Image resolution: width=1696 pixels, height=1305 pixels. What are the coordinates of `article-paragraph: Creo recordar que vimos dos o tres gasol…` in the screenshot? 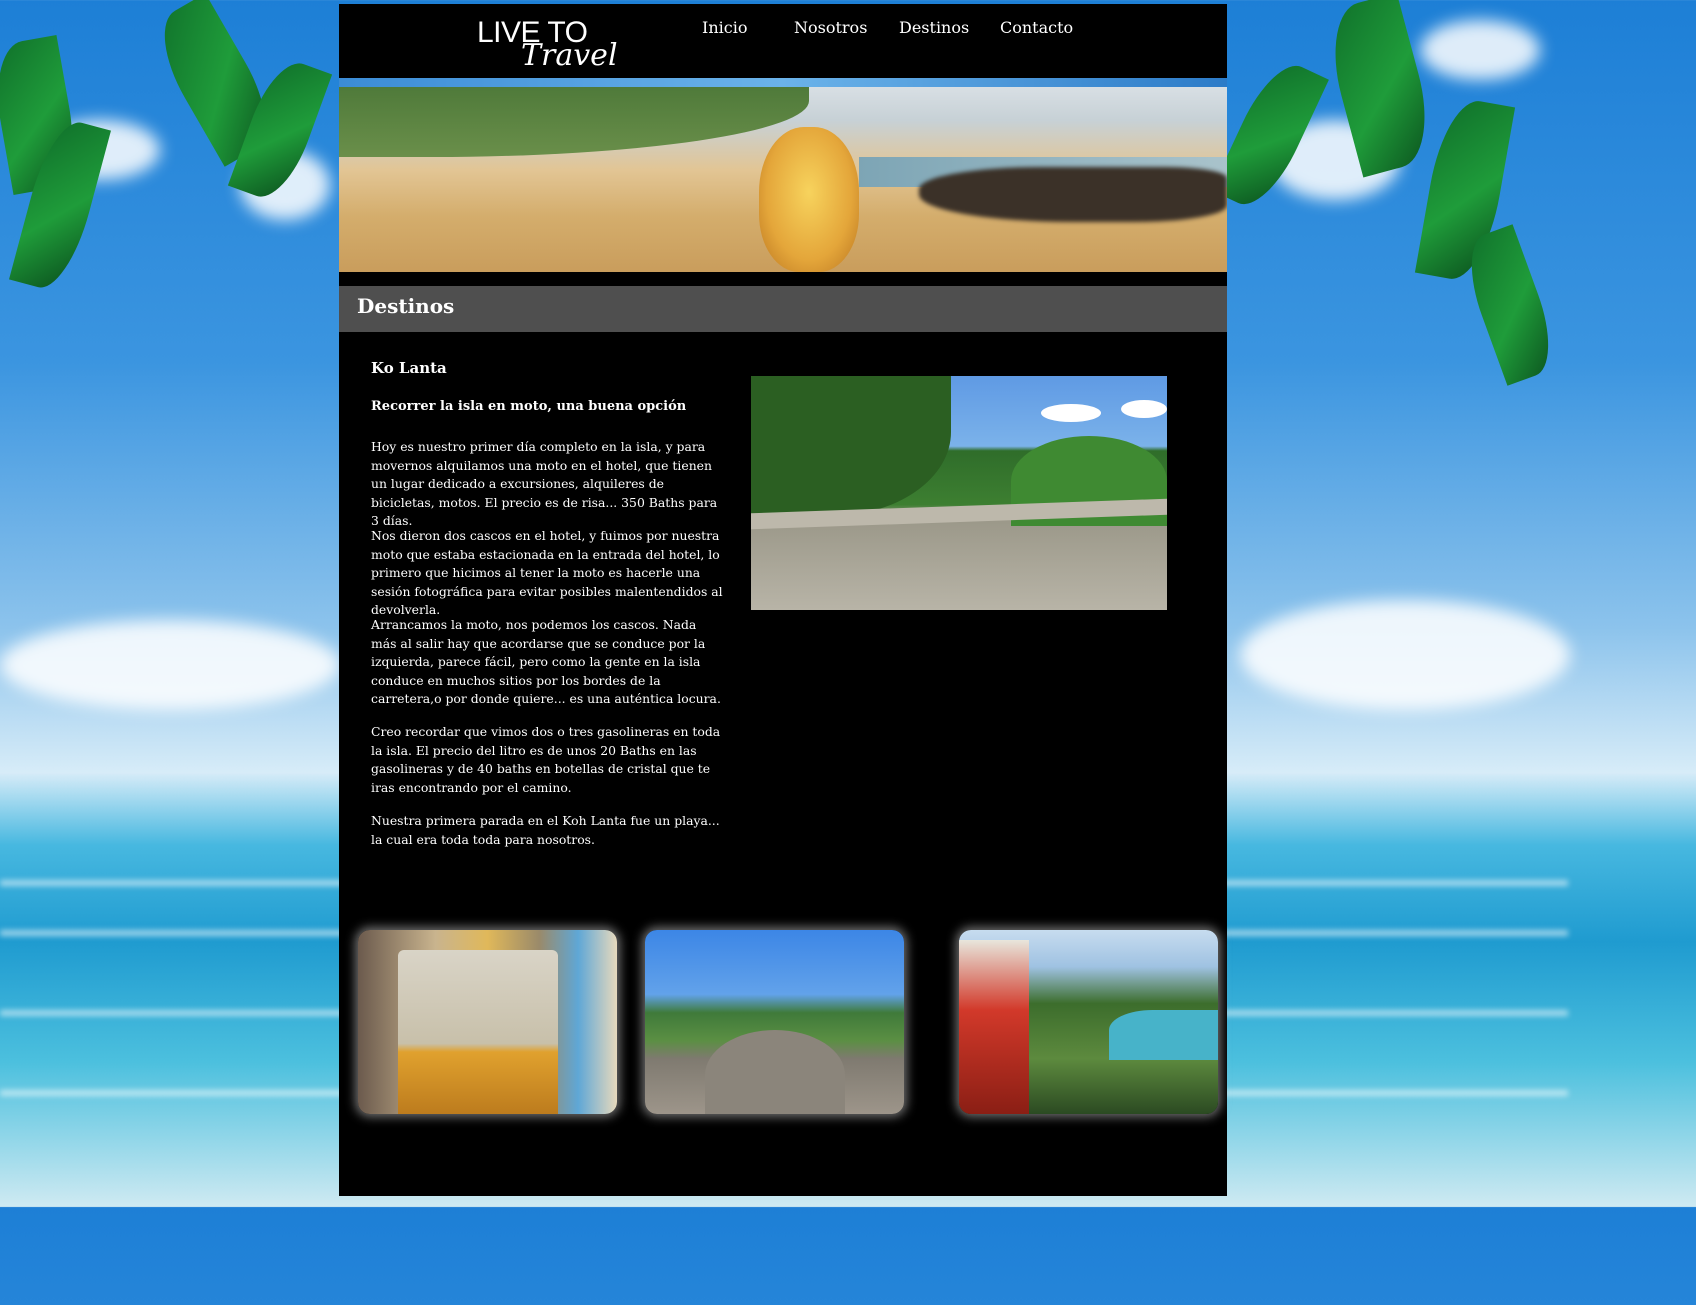 It's located at (546, 759).